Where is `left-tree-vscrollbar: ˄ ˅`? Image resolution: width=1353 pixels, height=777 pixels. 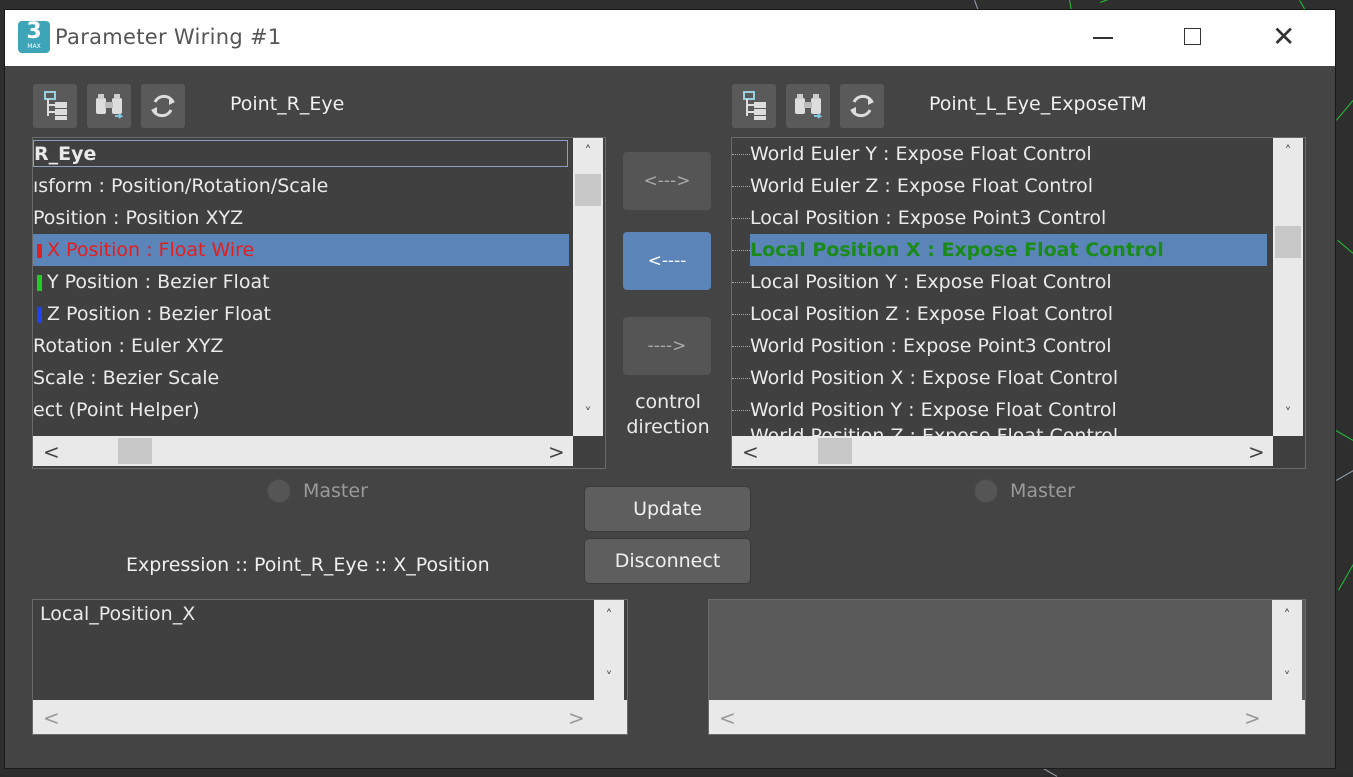 left-tree-vscrollbar: ˄ ˅ is located at coordinates (588, 287).